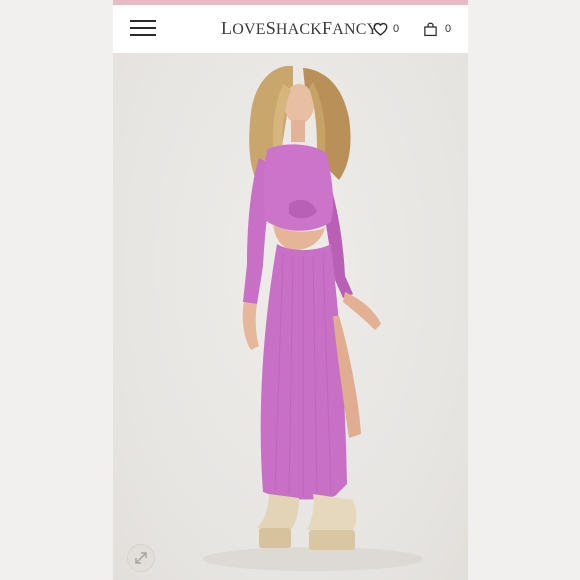 The height and width of the screenshot is (580, 580). Describe the element at coordinates (396, 29) in the screenshot. I see `favorites-count: 0` at that location.